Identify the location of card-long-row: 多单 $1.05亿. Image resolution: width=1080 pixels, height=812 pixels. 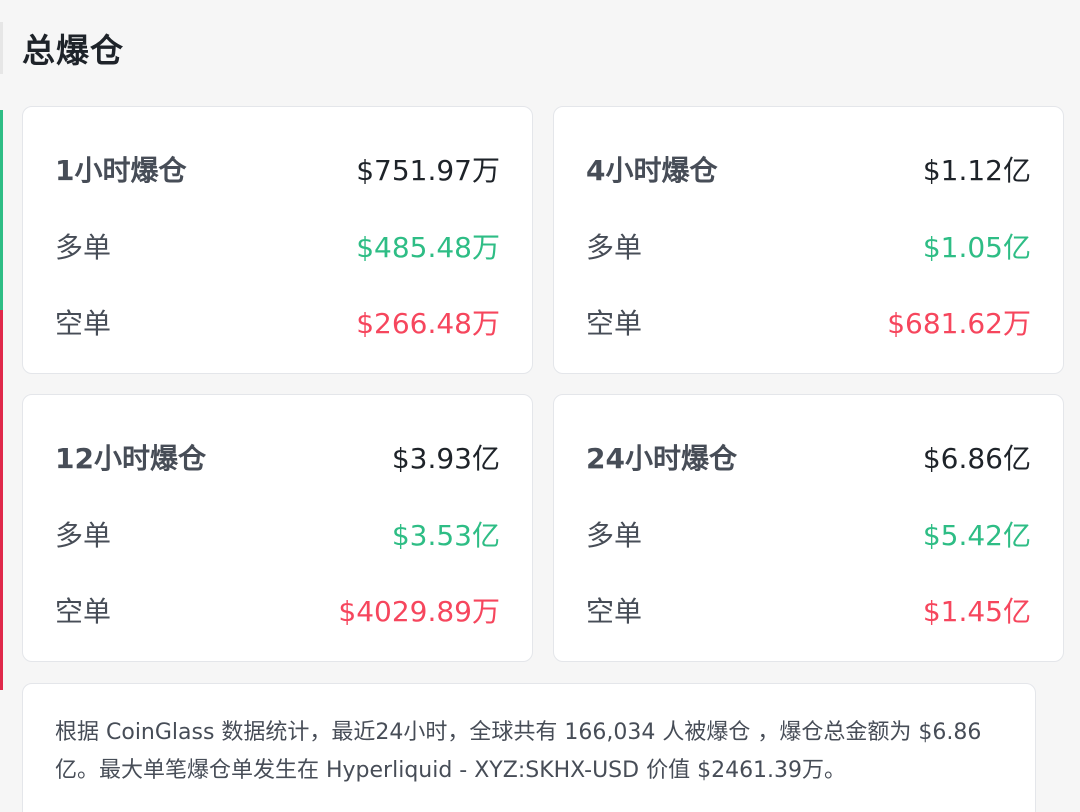
(808, 246).